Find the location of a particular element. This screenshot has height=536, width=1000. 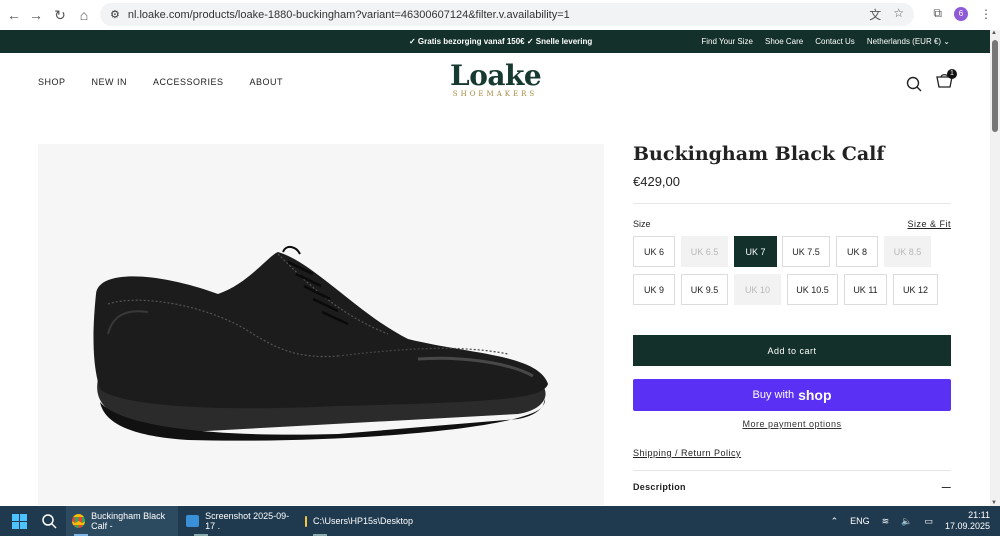

profile-avatar: 6 is located at coordinates (961, 13).